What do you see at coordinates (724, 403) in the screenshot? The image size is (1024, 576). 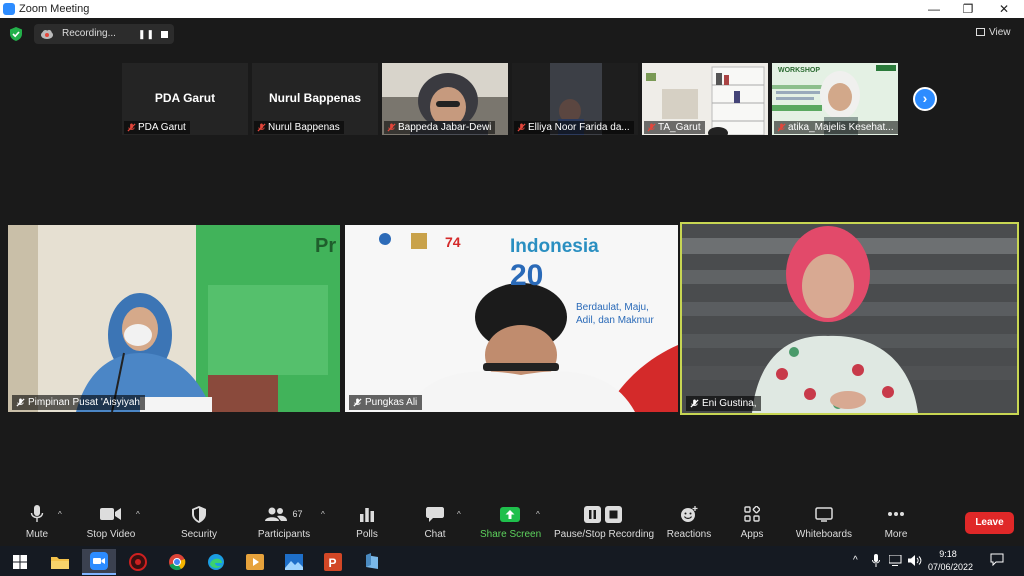 I see `participant-name-label: Eni Gustina,` at bounding box center [724, 403].